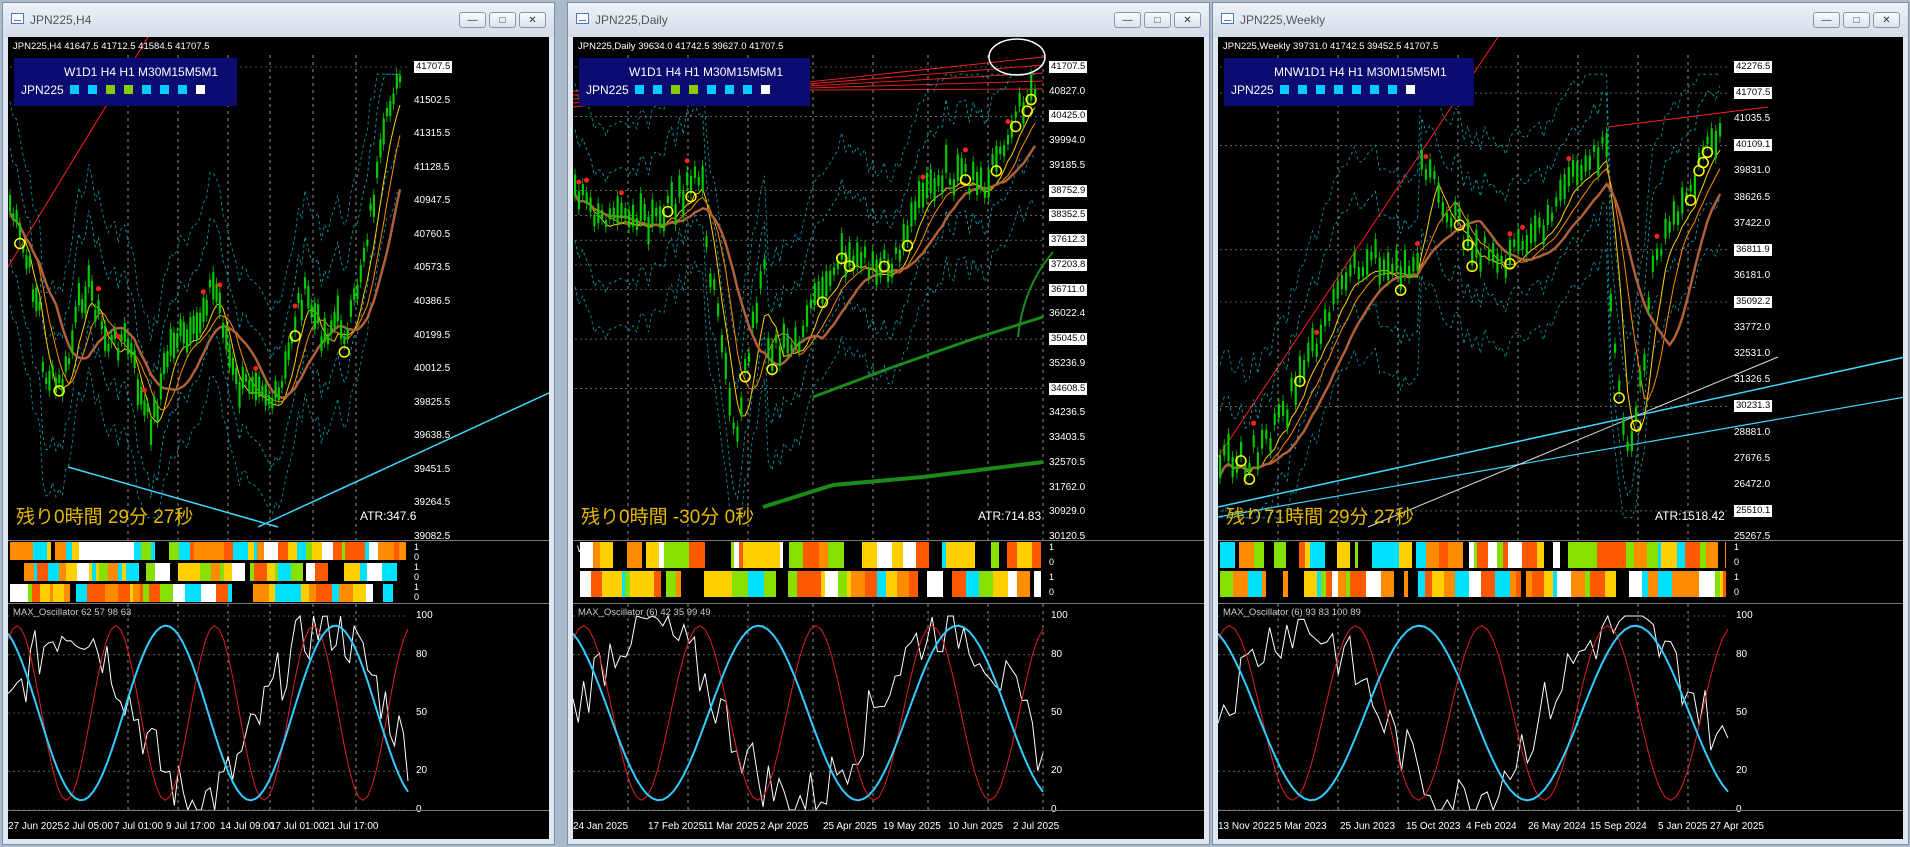  What do you see at coordinates (432, 503) in the screenshot?
I see `price-axis-label: 39264.5` at bounding box center [432, 503].